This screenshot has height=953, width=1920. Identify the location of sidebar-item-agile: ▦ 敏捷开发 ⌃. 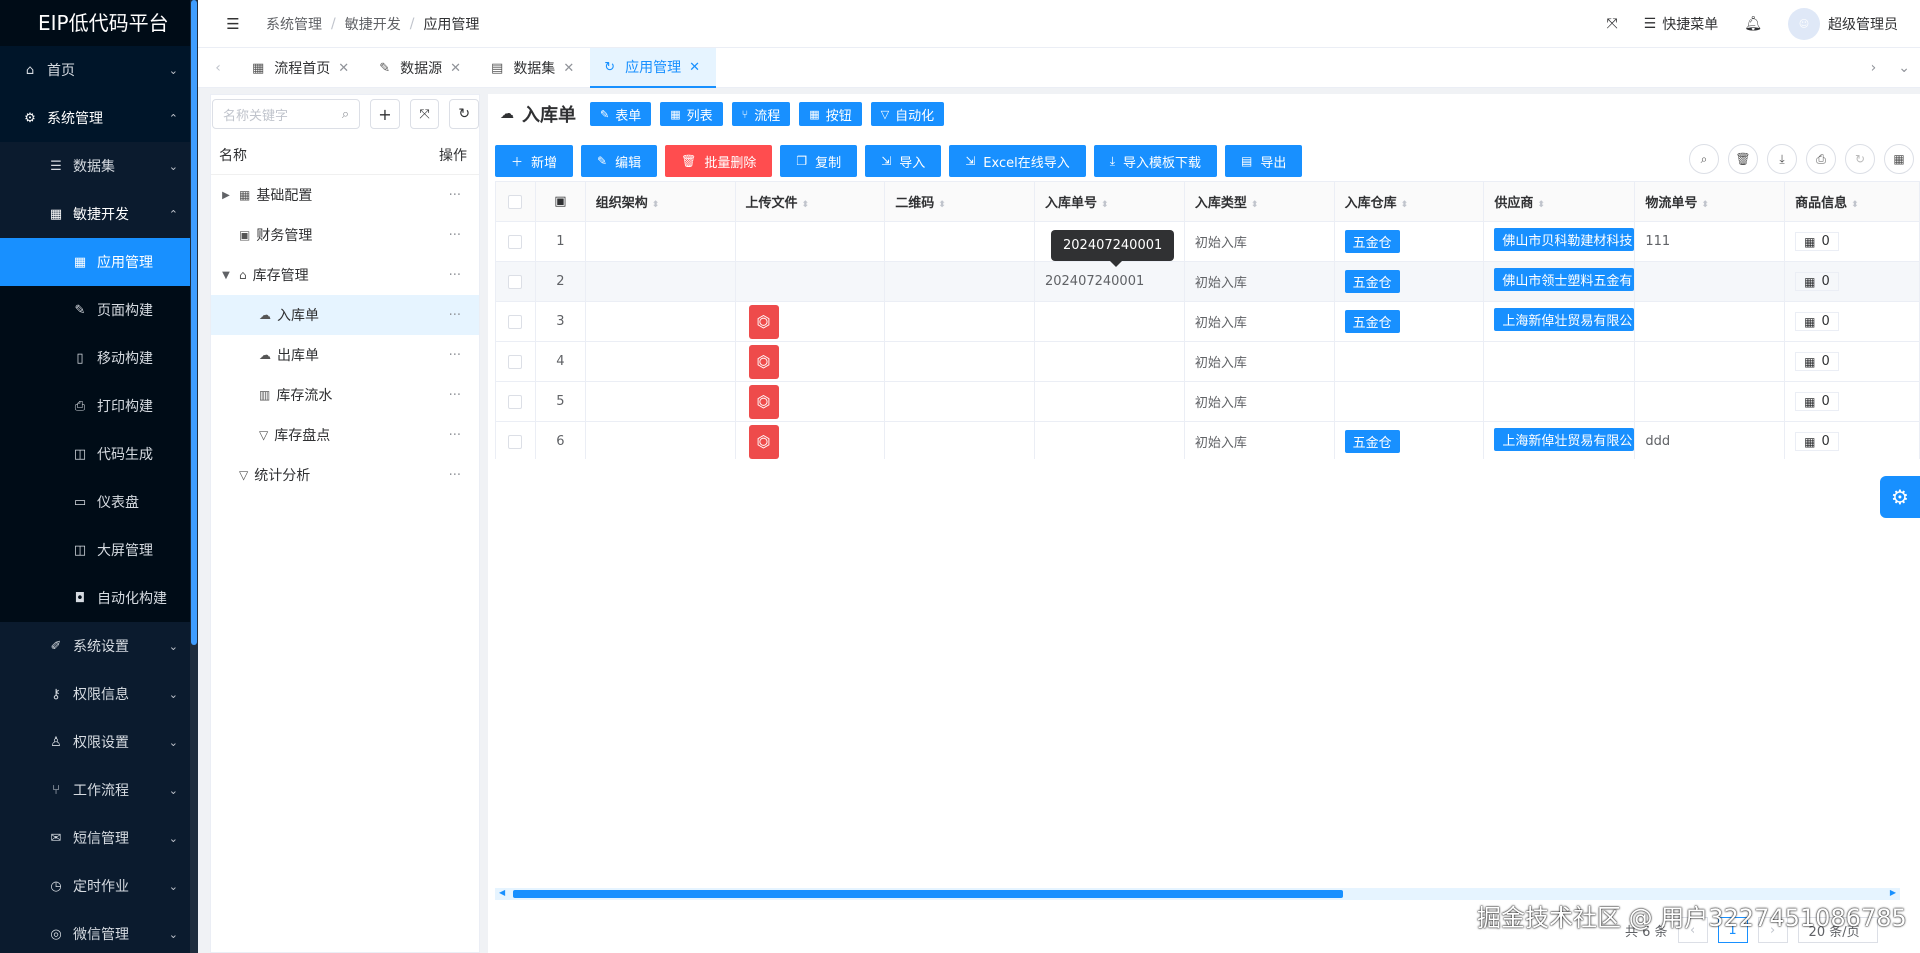
(99, 214).